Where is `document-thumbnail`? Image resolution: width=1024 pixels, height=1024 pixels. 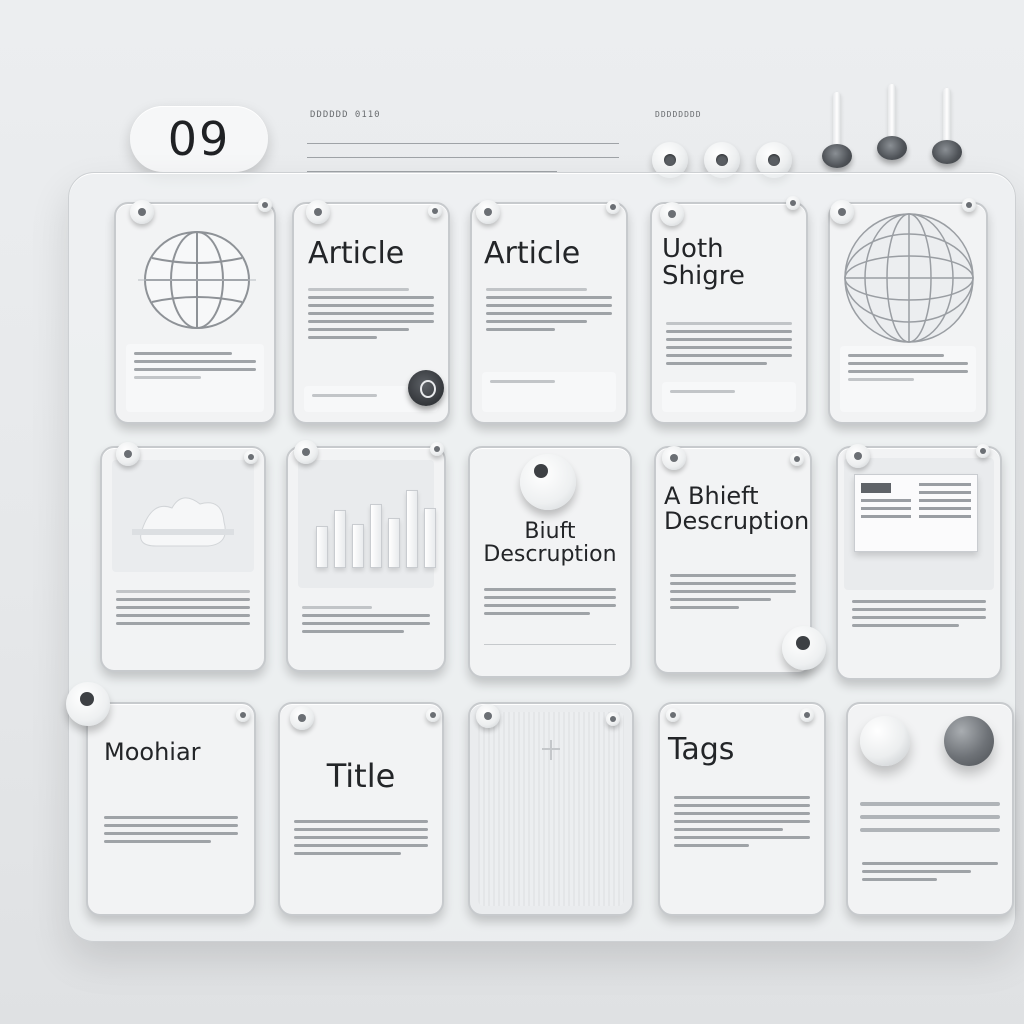 document-thumbnail is located at coordinates (916, 513).